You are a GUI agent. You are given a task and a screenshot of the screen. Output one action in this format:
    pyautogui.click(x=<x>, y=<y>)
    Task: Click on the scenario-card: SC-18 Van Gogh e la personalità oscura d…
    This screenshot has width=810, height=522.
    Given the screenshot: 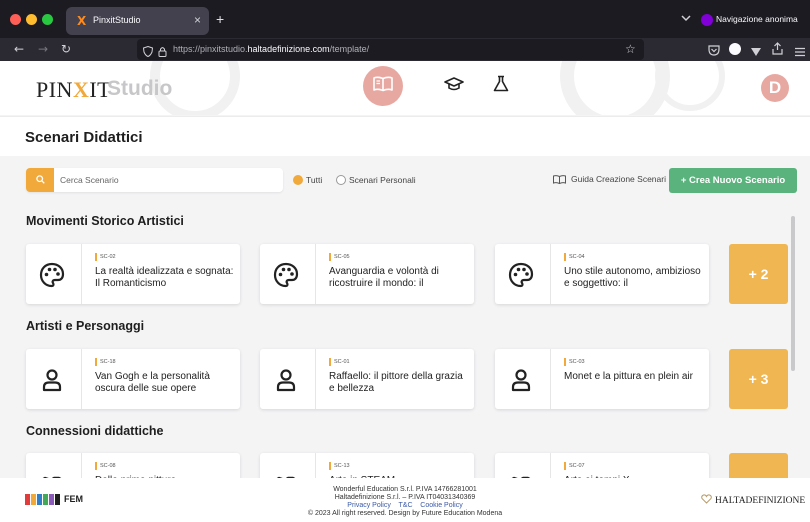 What is the action you would take?
    pyautogui.click(x=133, y=379)
    